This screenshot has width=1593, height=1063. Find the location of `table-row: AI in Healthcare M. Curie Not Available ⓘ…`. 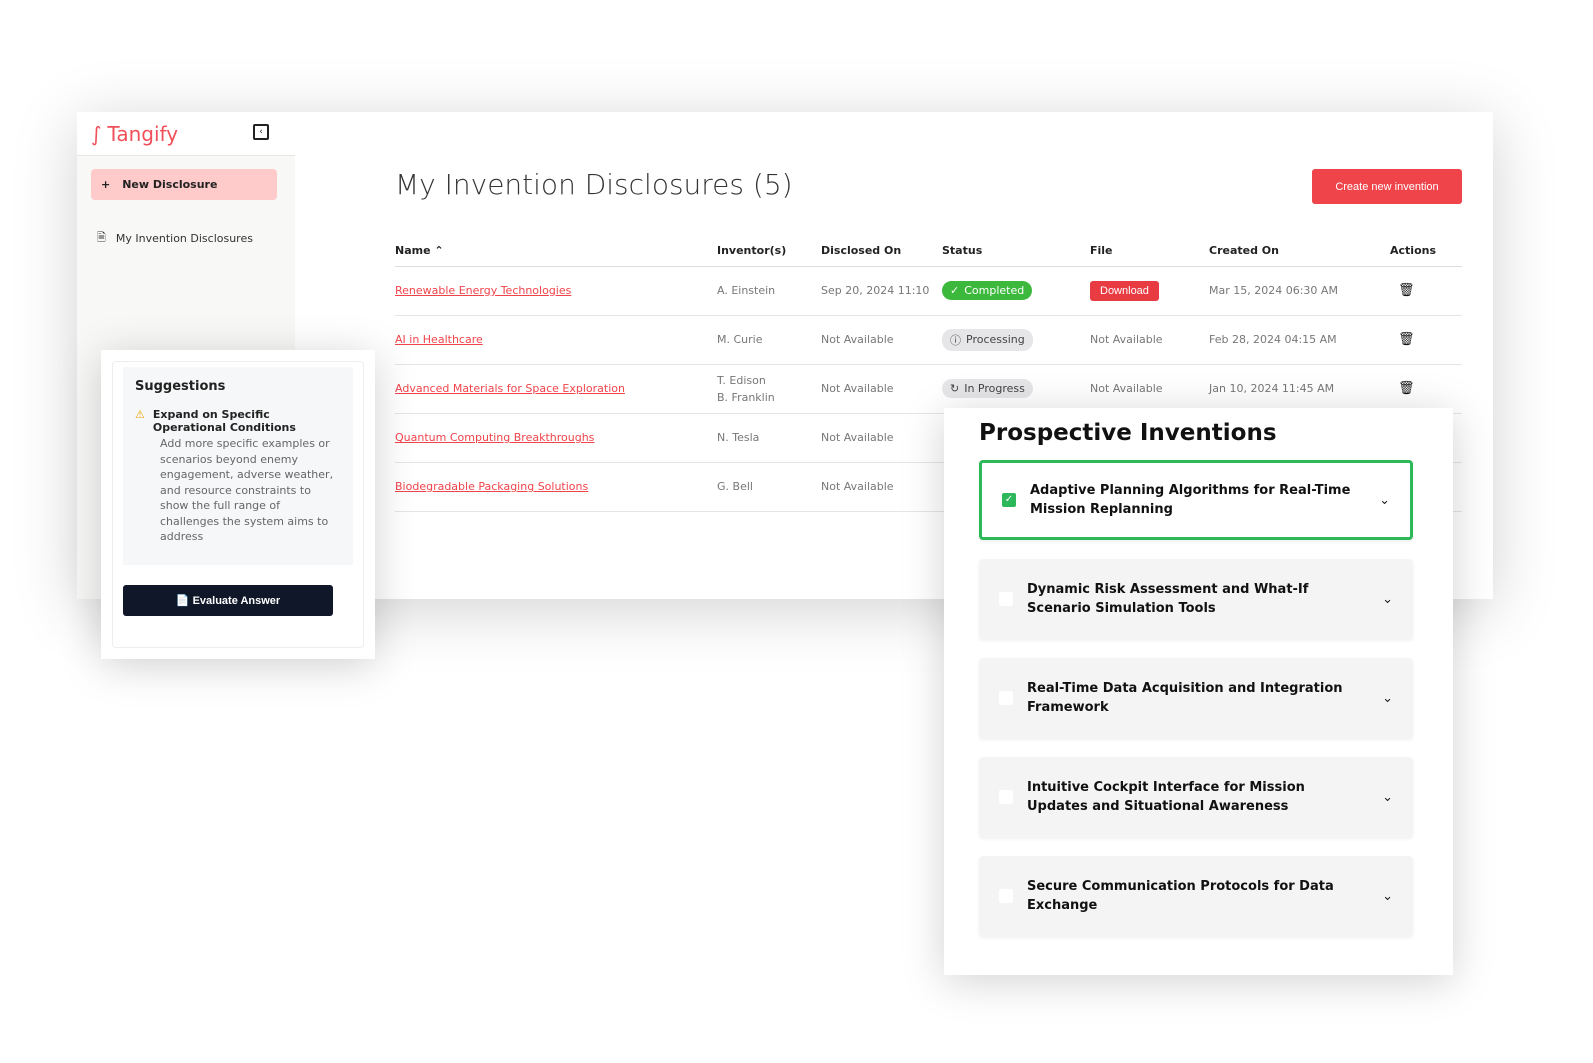

table-row: AI in Healthcare M. Curie Not Available ⓘ… is located at coordinates (928, 340).